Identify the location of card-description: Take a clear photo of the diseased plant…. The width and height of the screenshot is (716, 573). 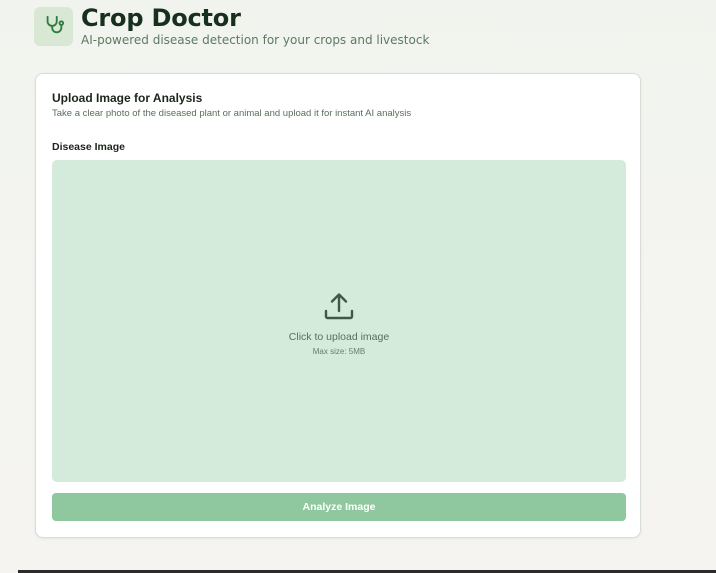
(232, 113).